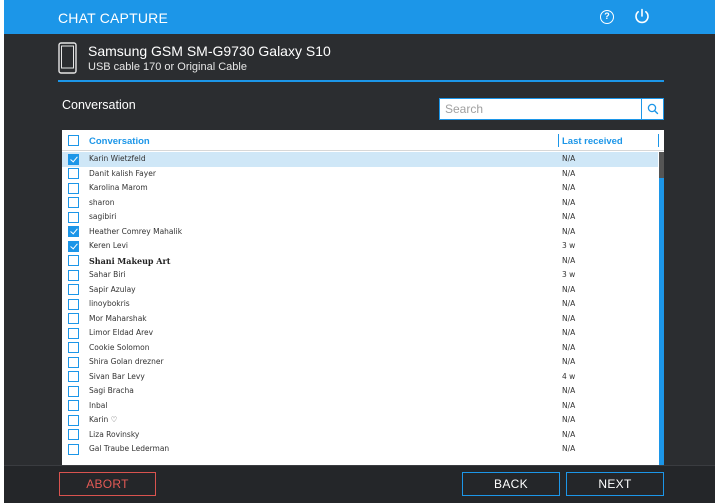  What do you see at coordinates (360, 290) in the screenshot?
I see `table-row: Sapir Azulay N/A` at bounding box center [360, 290].